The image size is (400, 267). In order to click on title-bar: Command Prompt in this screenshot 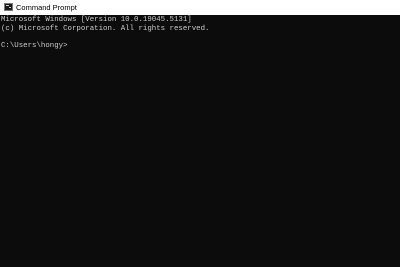, I will do `click(200, 7)`.